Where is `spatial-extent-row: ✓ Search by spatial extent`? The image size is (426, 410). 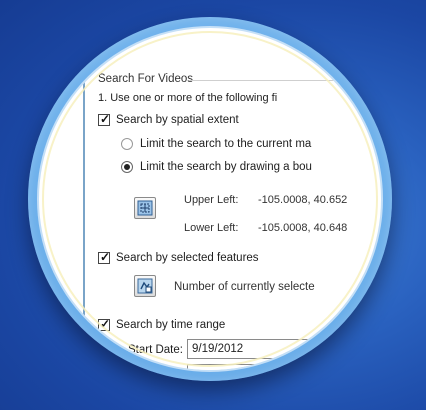
spatial-extent-row: ✓ Search by spatial extent is located at coordinates (168, 119).